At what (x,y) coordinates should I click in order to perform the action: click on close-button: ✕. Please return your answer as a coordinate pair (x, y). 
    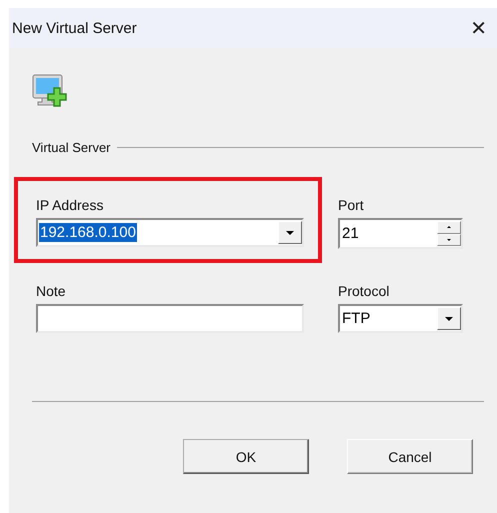
    Looking at the image, I should click on (478, 28).